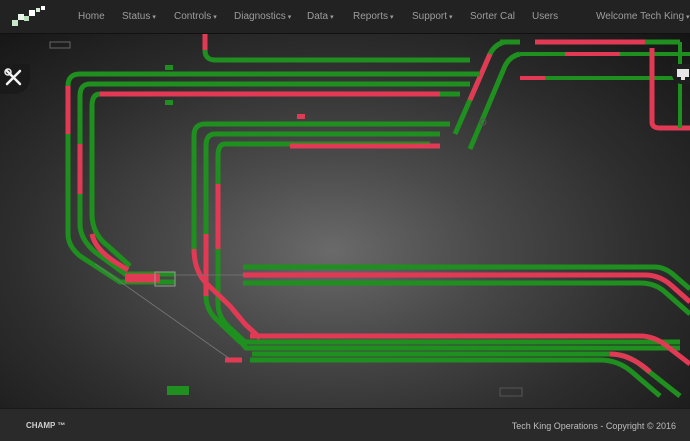  I want to click on nav-home: Home, so click(91, 16).